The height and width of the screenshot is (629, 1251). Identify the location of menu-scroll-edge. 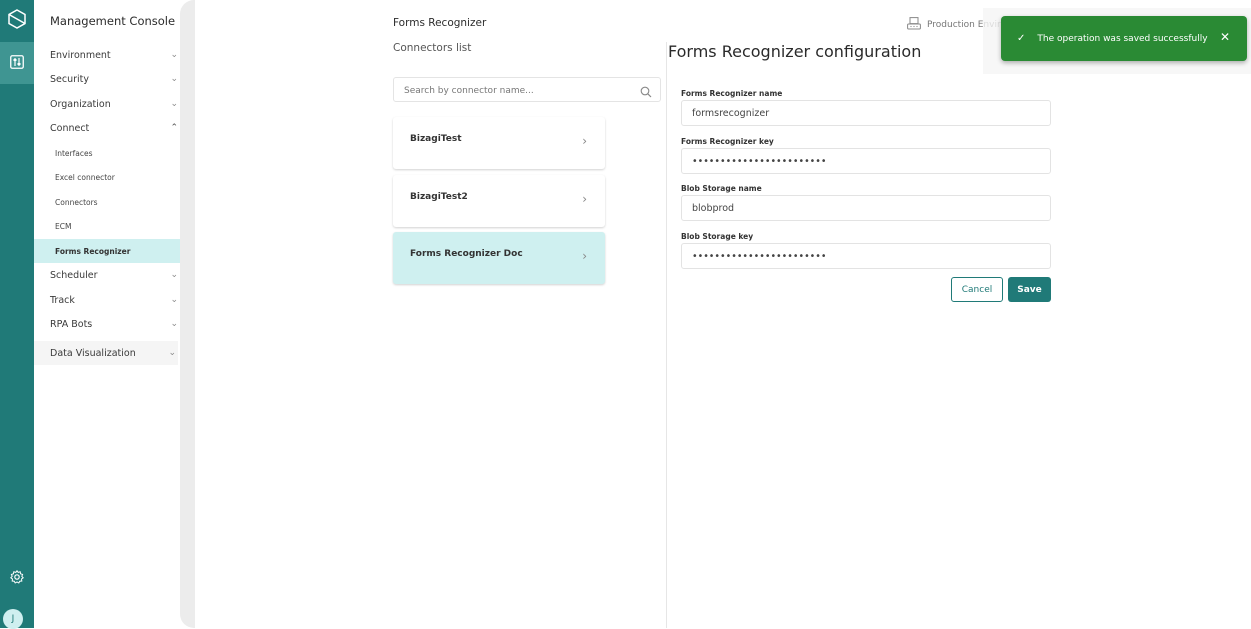
(187, 314).